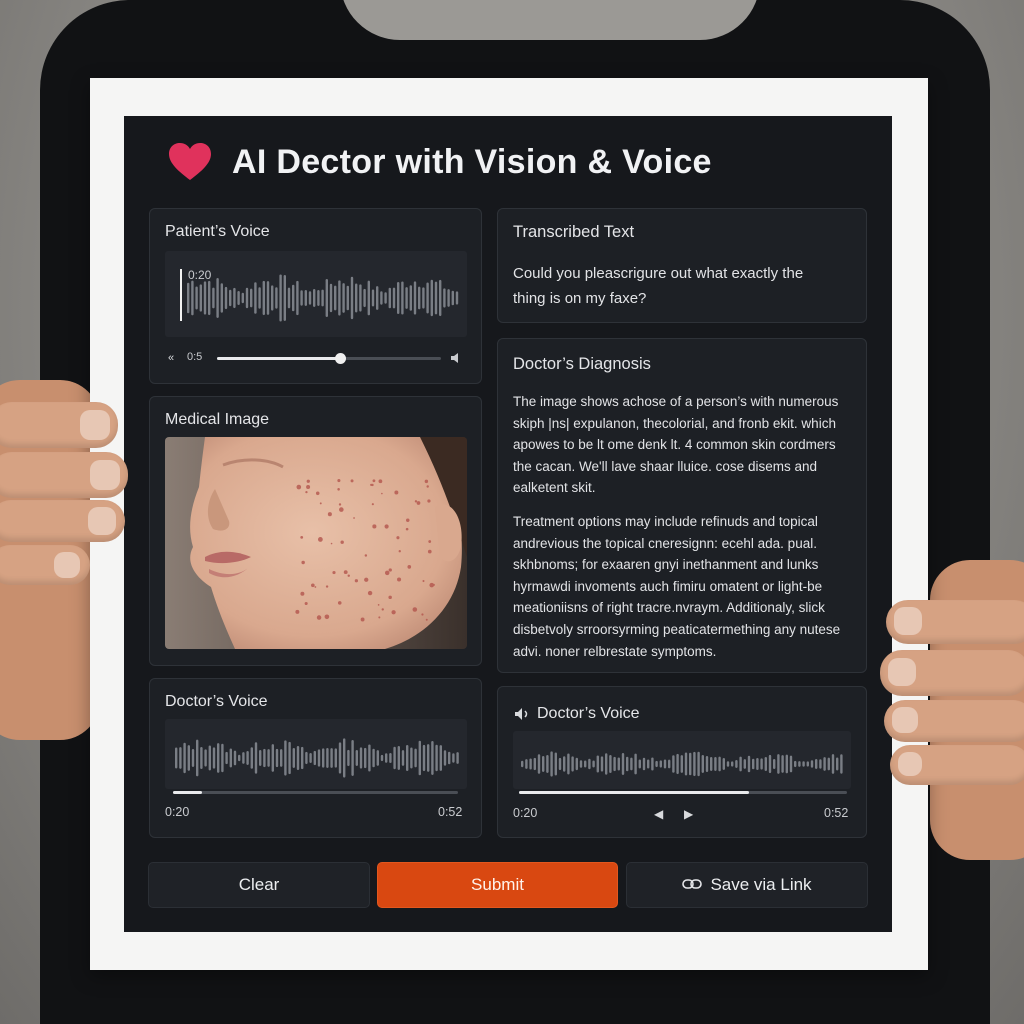 This screenshot has width=1024, height=1024. I want to click on link-icon, so click(692, 885).